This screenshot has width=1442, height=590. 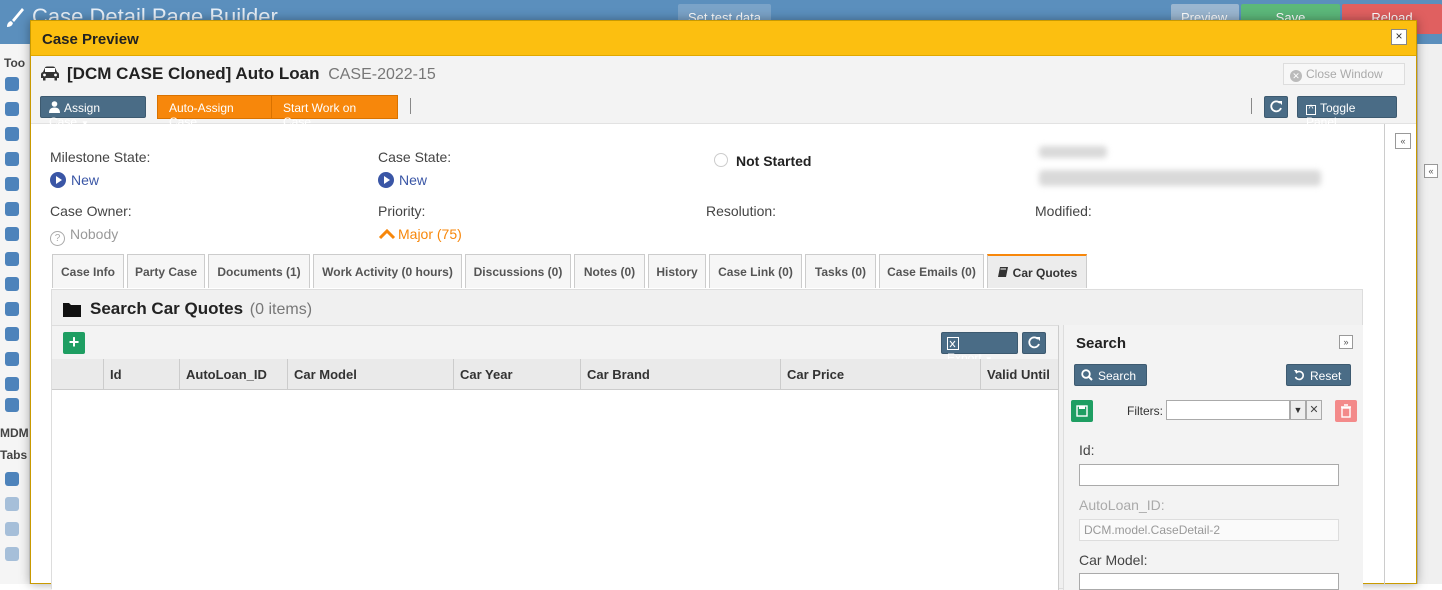 I want to click on close-window-button: ✕ Close Window, so click(x=1344, y=74).